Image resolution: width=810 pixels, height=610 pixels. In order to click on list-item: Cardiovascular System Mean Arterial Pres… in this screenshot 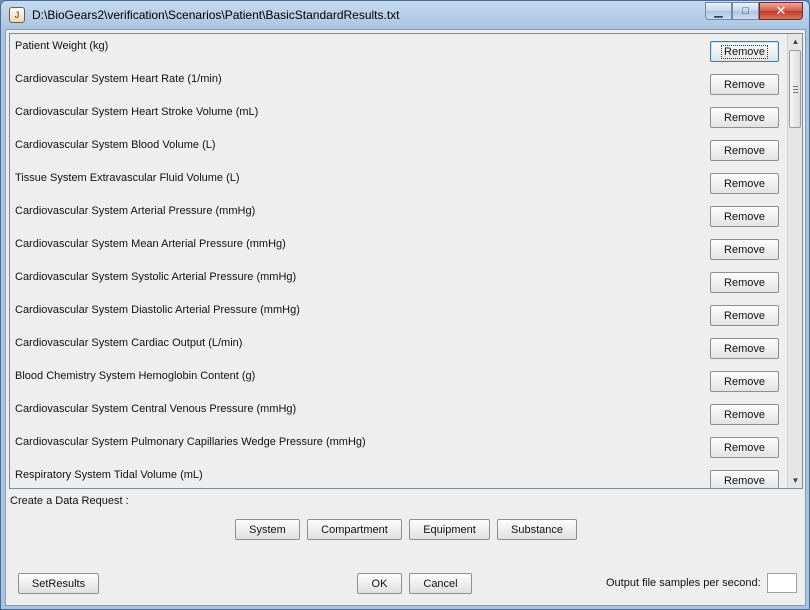, I will do `click(399, 248)`.